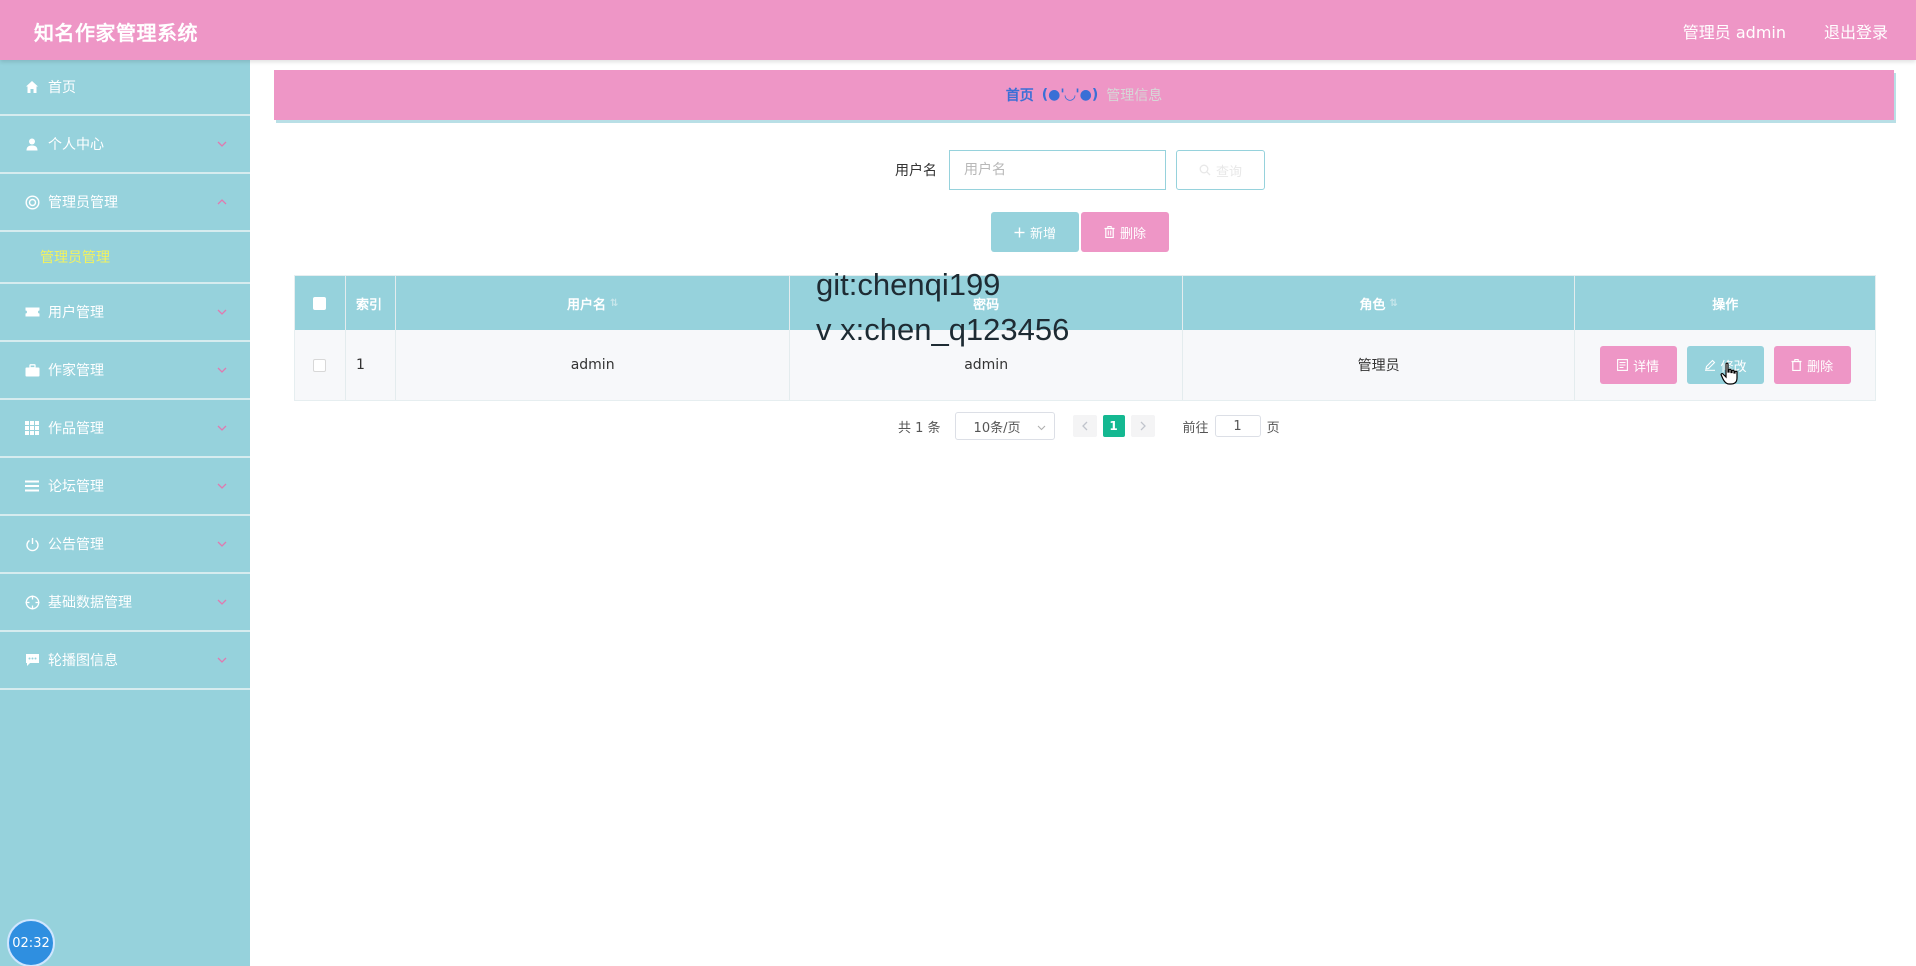  What do you see at coordinates (125, 88) in the screenshot?
I see `sidebar-item-home: 首页` at bounding box center [125, 88].